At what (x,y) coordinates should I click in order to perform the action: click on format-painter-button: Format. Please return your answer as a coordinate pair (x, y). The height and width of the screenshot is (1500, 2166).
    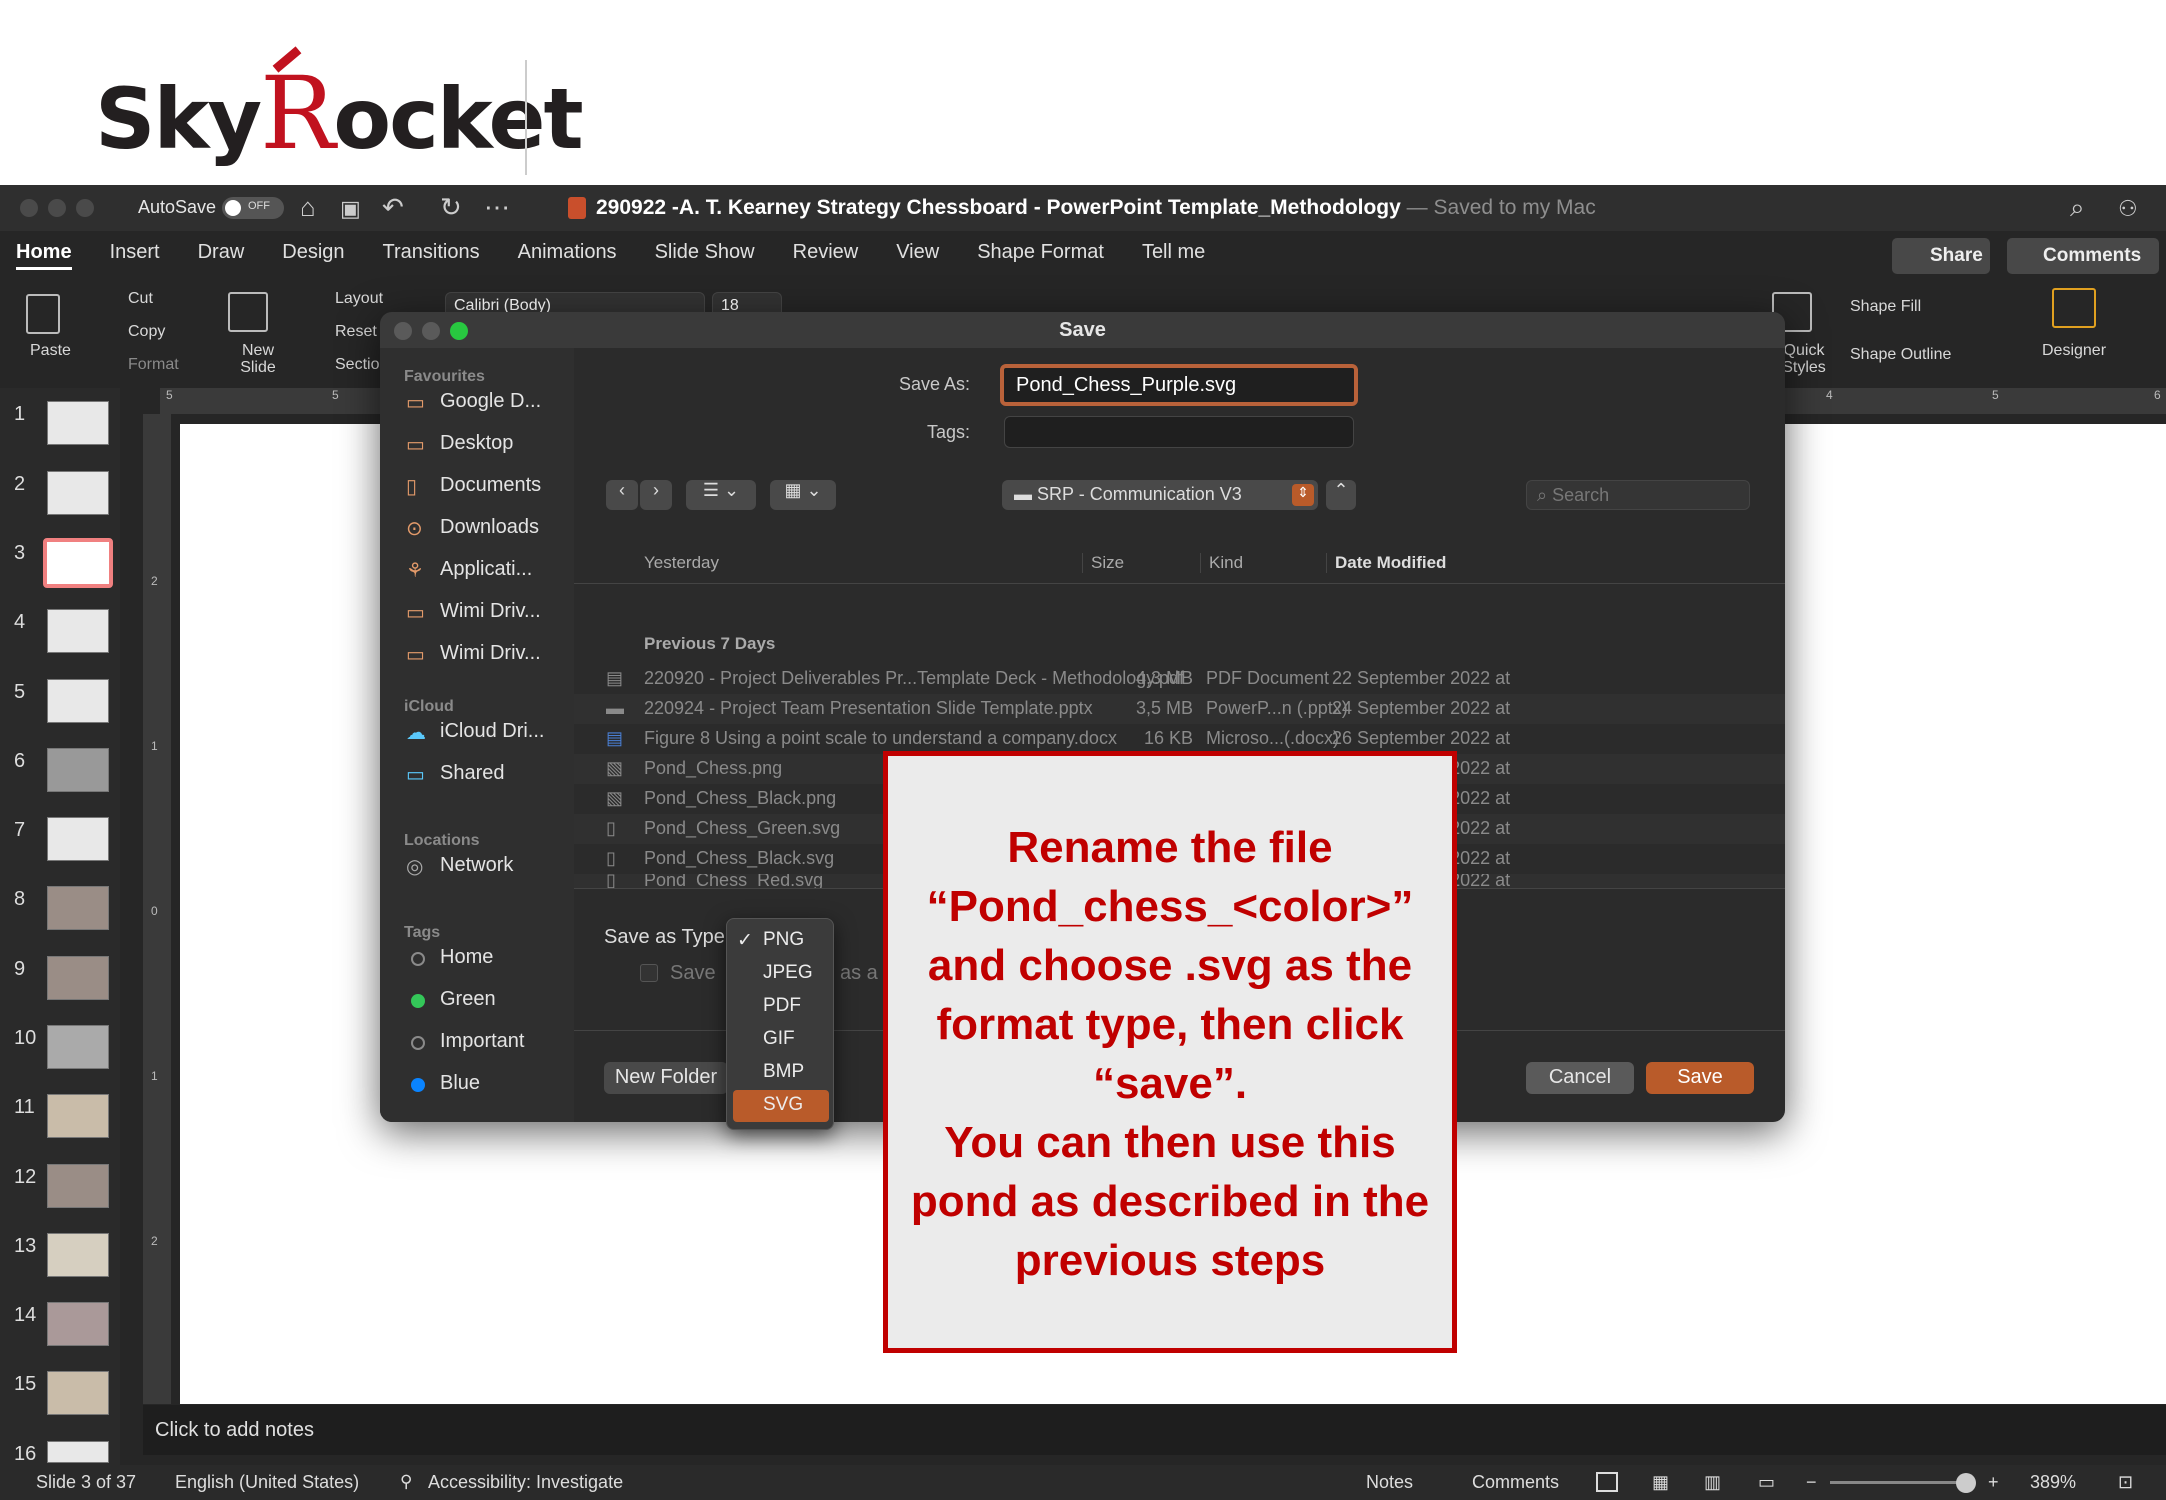
    Looking at the image, I should click on (153, 365).